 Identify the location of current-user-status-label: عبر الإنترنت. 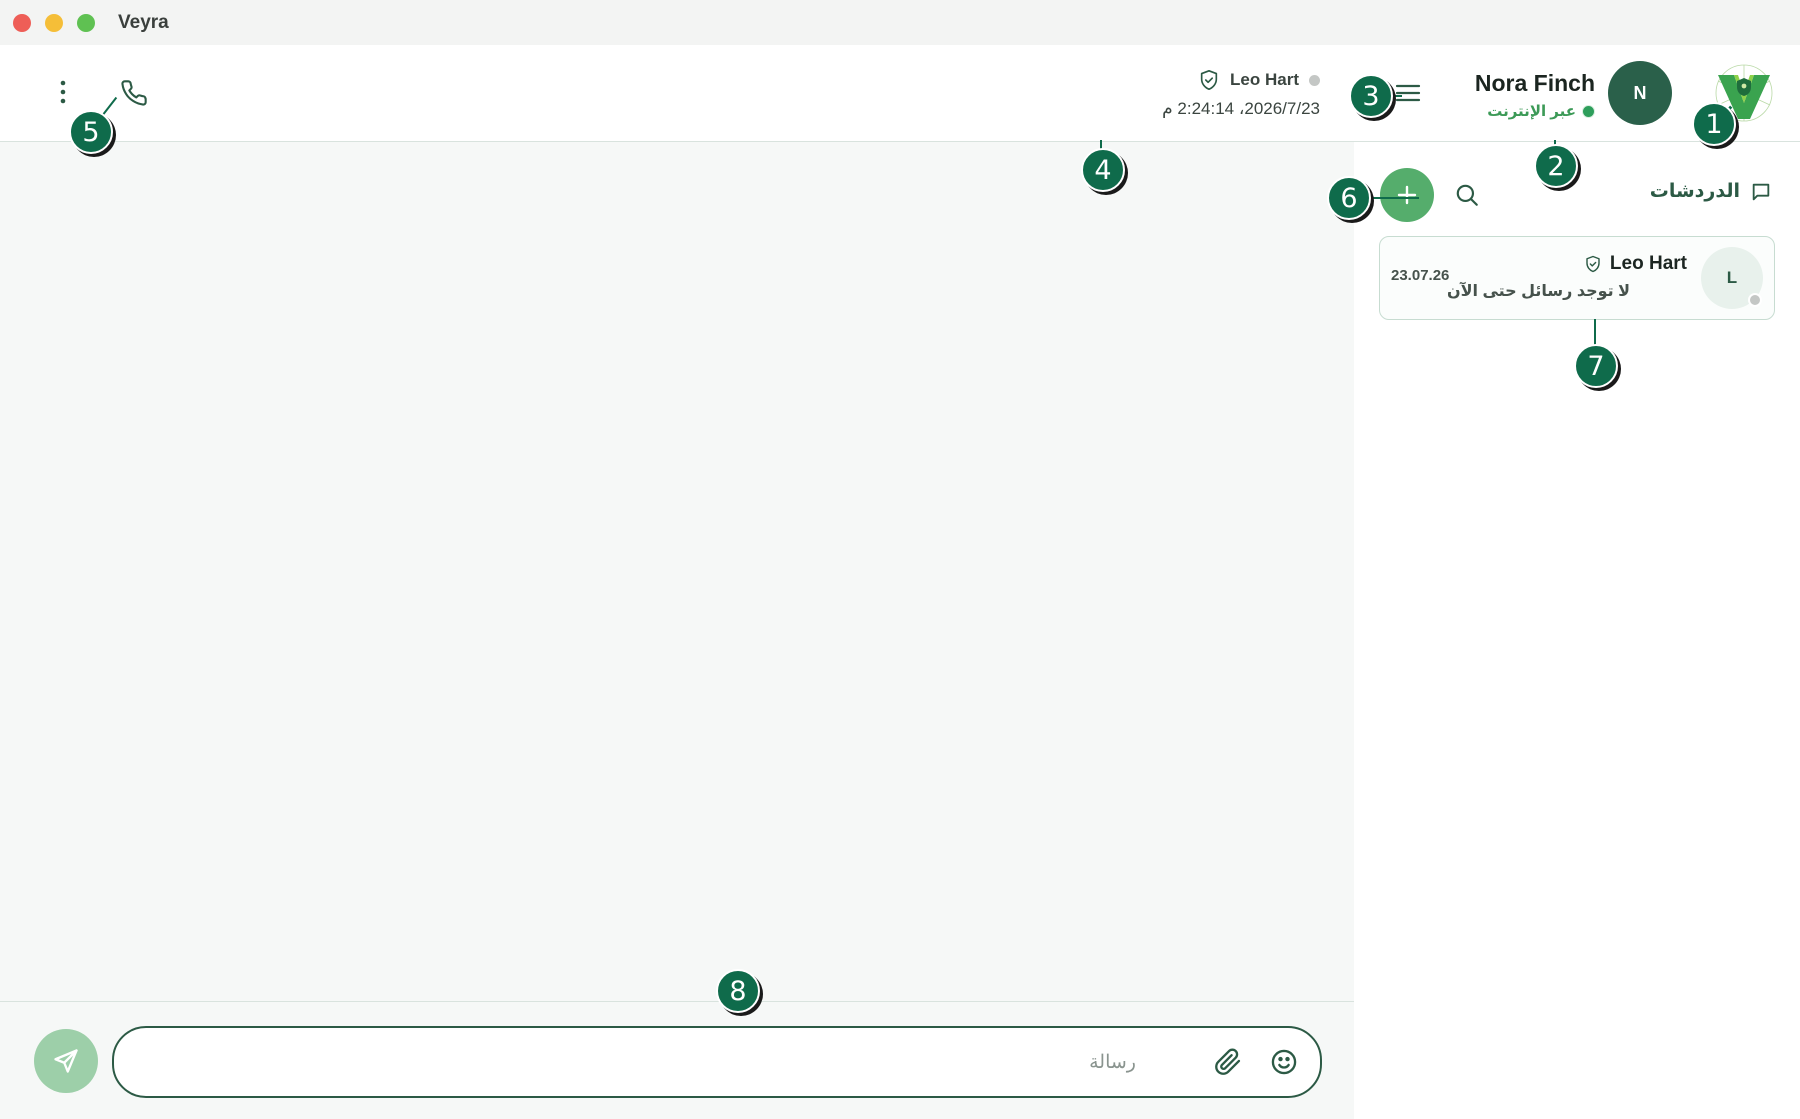
(1531, 111).